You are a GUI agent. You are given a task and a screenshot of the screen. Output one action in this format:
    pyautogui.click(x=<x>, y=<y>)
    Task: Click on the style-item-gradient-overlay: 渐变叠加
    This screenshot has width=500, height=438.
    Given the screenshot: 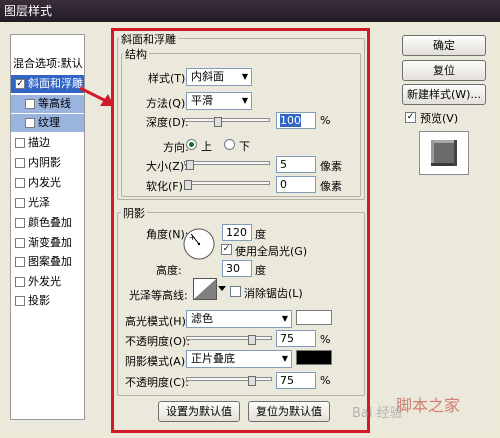 What is the action you would take?
    pyautogui.click(x=47, y=243)
    